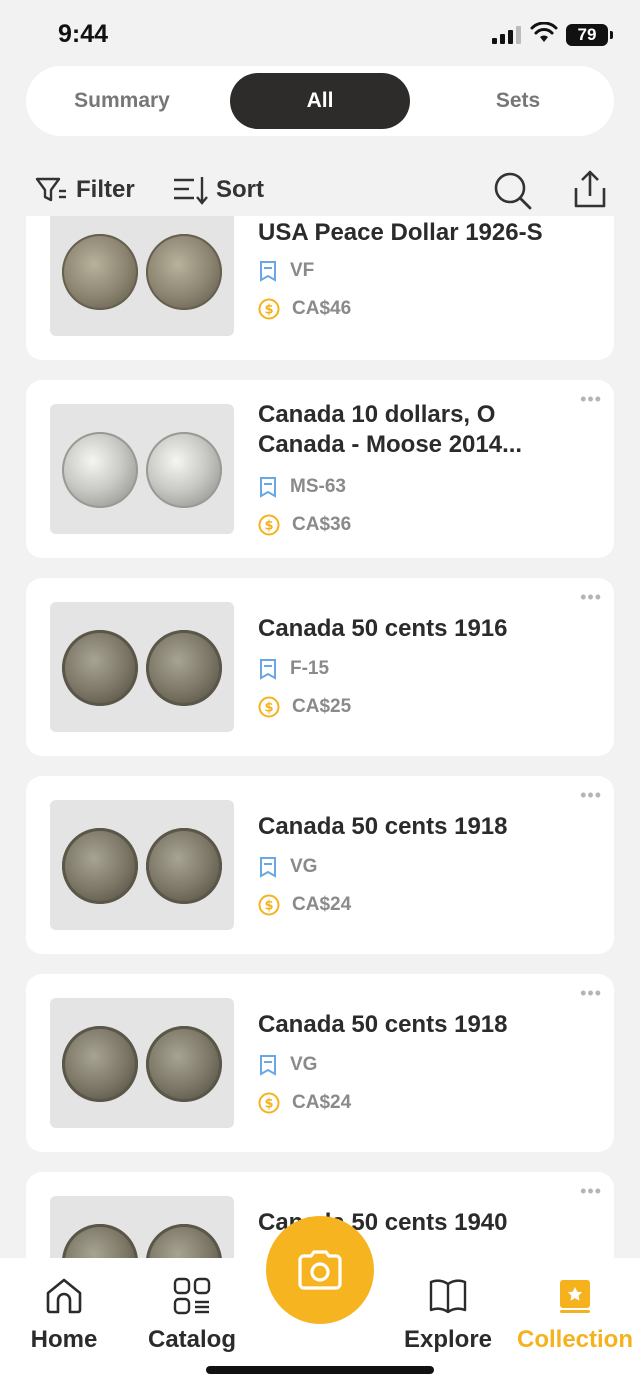 The height and width of the screenshot is (1386, 640). What do you see at coordinates (286, 271) in the screenshot?
I see `item-grade: VF` at bounding box center [286, 271].